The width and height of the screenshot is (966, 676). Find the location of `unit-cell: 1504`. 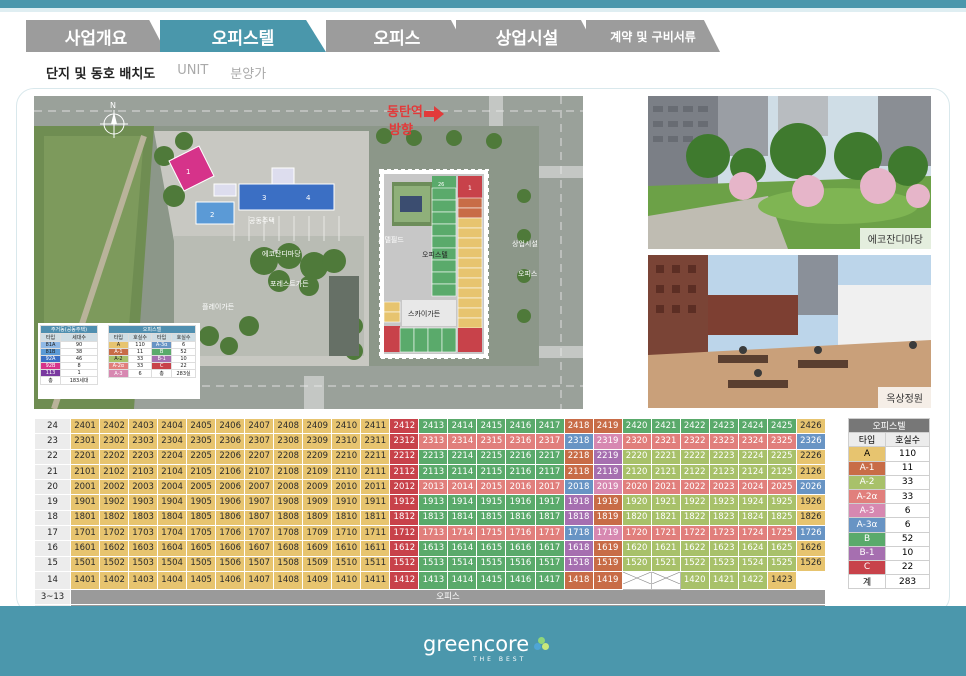

unit-cell: 1504 is located at coordinates (172, 563).